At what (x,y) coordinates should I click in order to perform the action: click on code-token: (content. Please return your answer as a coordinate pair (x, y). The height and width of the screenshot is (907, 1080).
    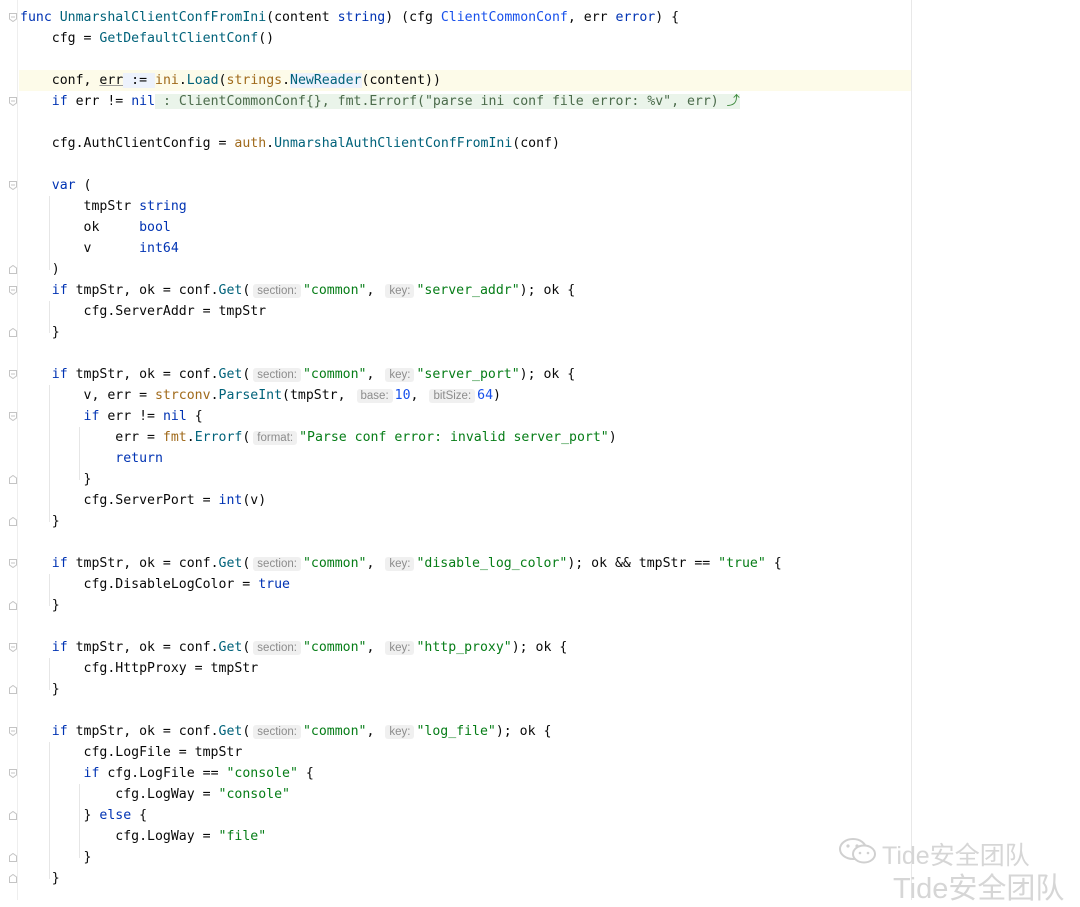
    Looking at the image, I should click on (302, 17).